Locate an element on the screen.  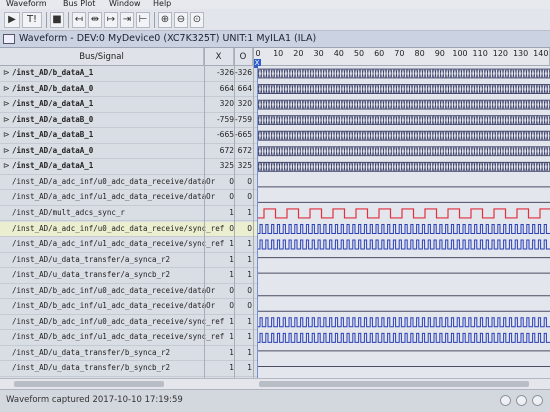
timeline-tick-label: 30 is located at coordinates (318, 53).